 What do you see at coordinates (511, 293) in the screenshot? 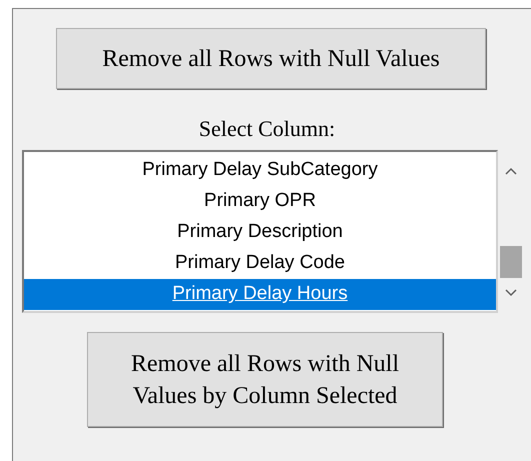
I see `scroll-down-icon` at bounding box center [511, 293].